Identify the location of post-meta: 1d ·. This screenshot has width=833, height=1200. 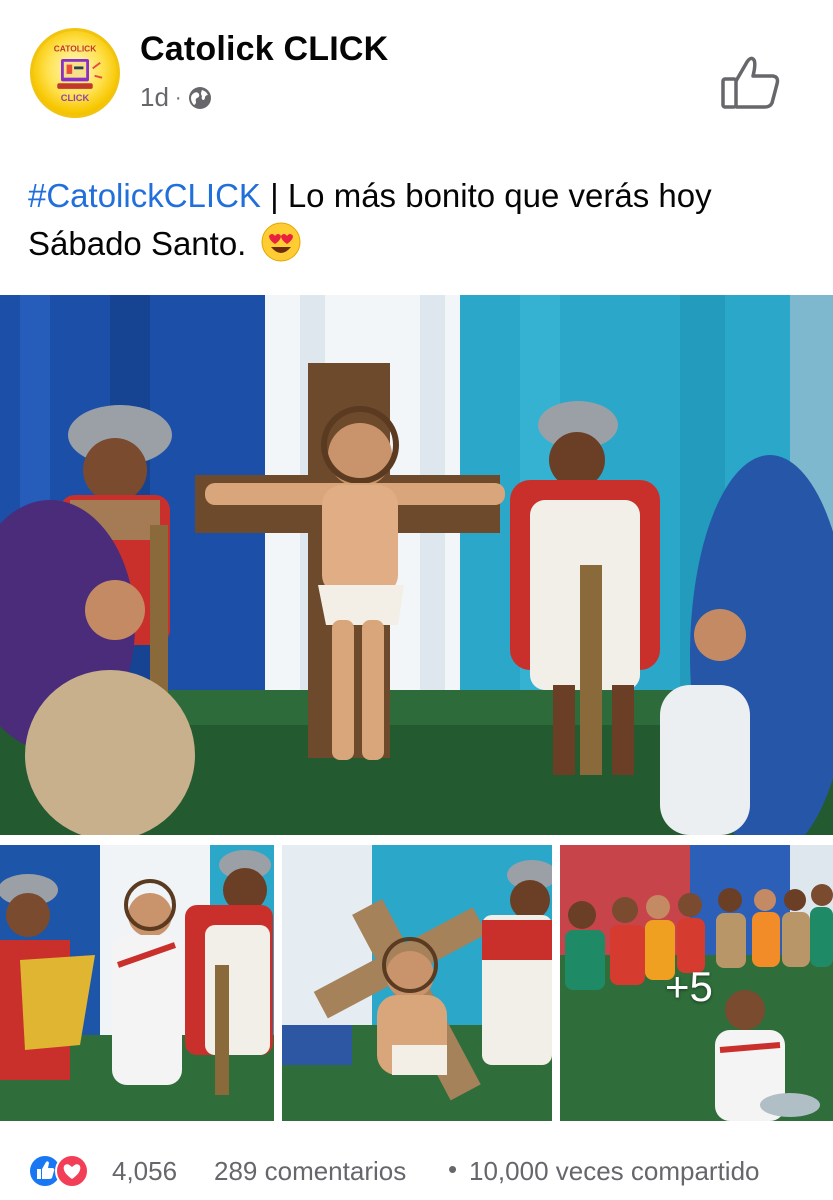
(176, 97).